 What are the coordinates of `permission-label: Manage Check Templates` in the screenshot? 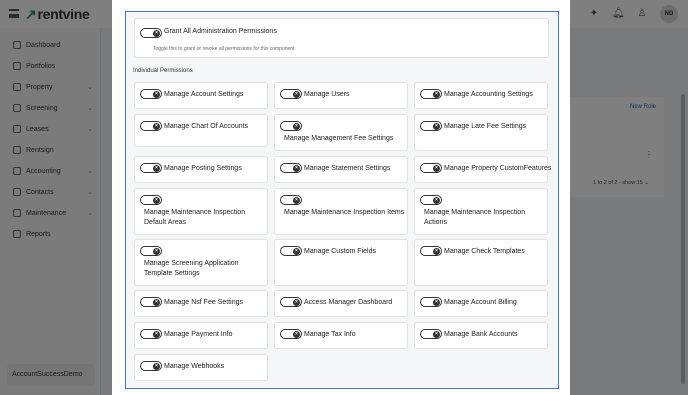 It's located at (484, 251).